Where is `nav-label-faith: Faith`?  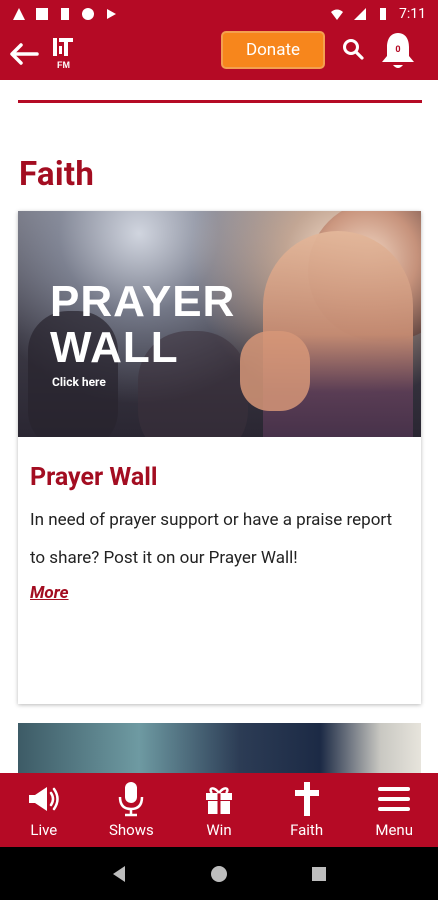
nav-label-faith: Faith is located at coordinates (307, 830).